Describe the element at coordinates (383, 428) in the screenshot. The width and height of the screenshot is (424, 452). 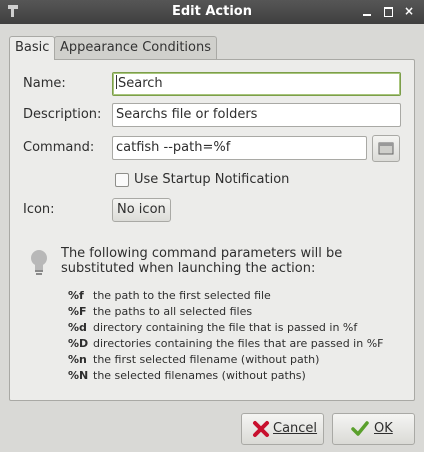
I see `ok-label: OK` at that location.